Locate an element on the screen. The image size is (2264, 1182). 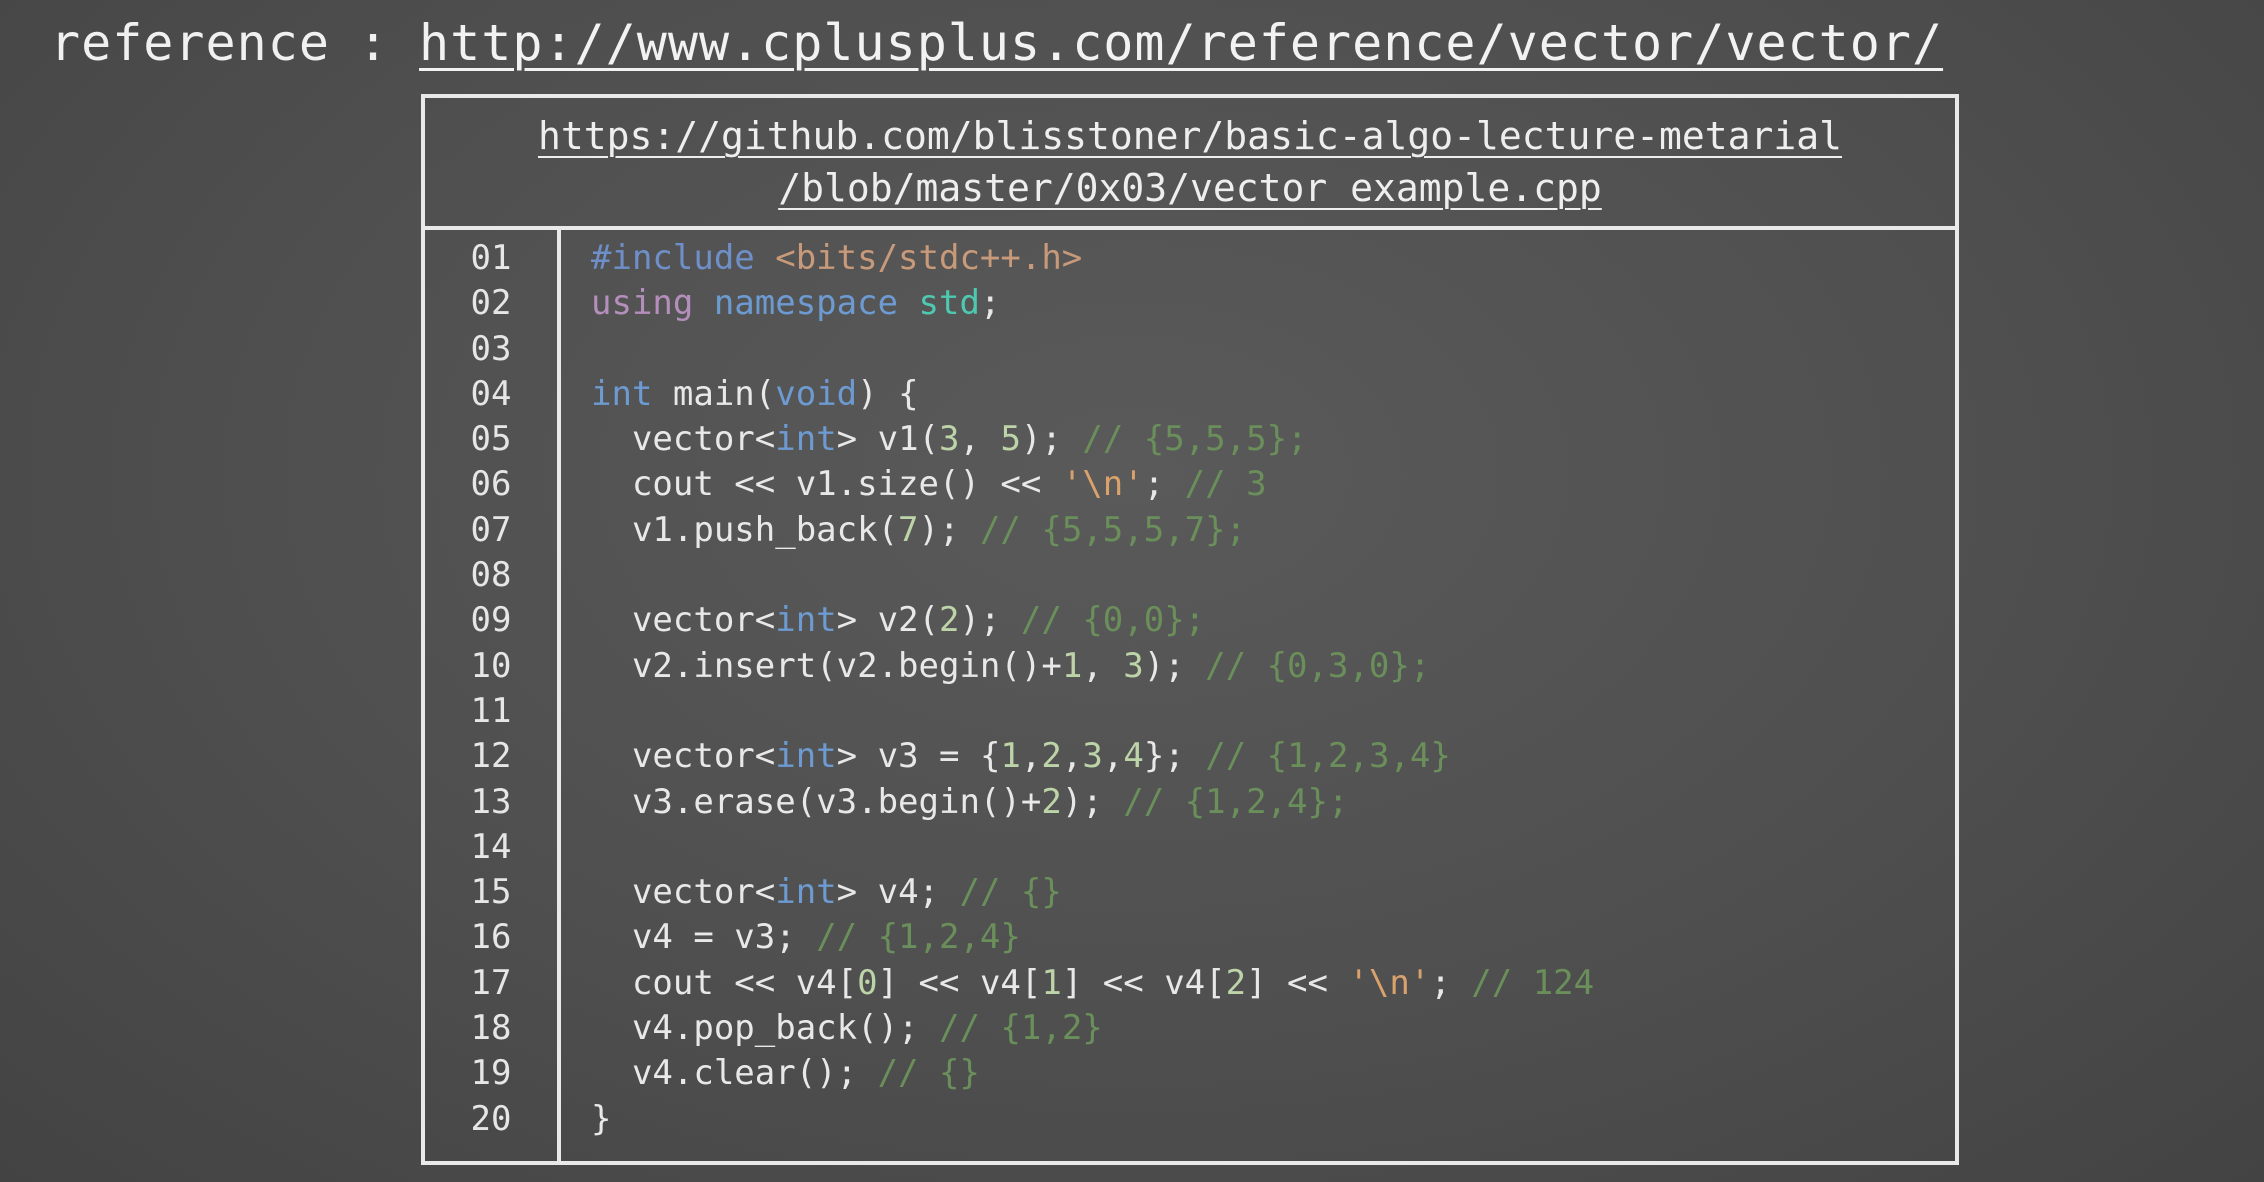
code-line: v2.insert(v2.begin()+1, 3); // {0,3,0}; is located at coordinates (1263, 666).